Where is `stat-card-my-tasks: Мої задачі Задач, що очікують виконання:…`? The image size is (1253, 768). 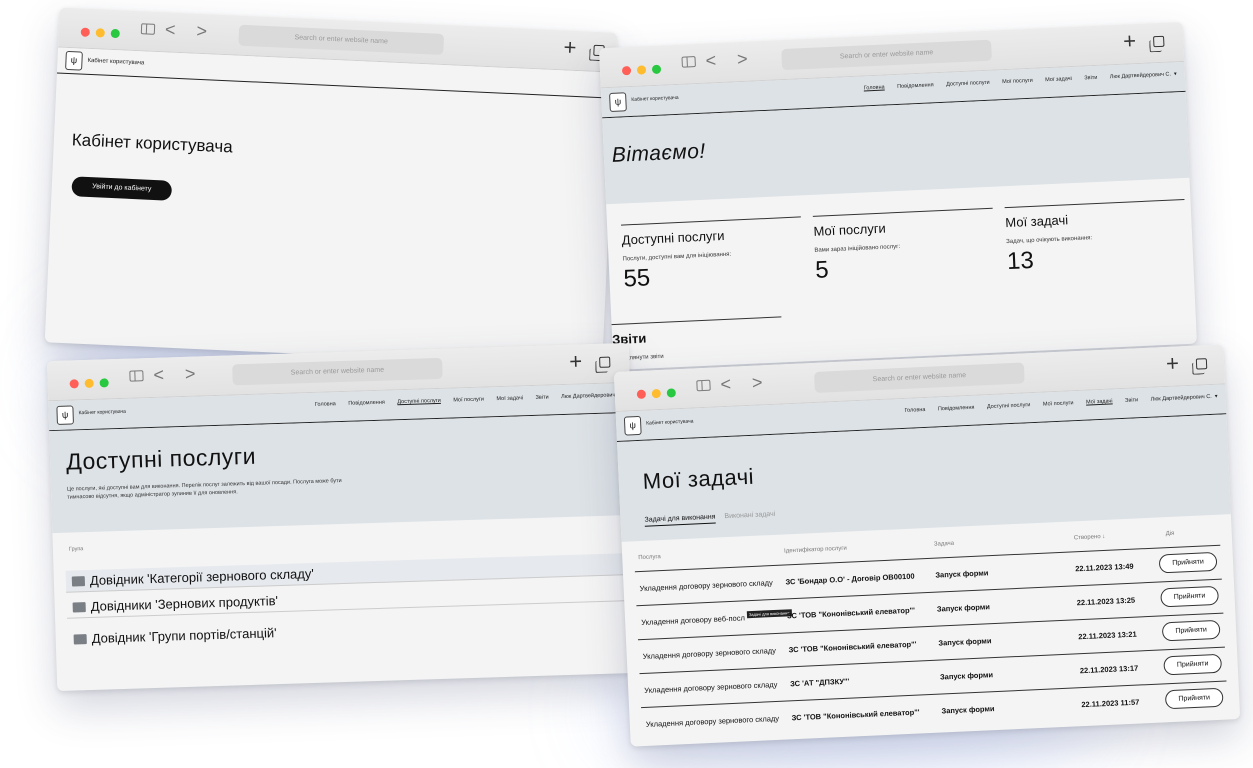 stat-card-my-tasks: Мої задачі Задач, що очікують виконання:… is located at coordinates (1096, 238).